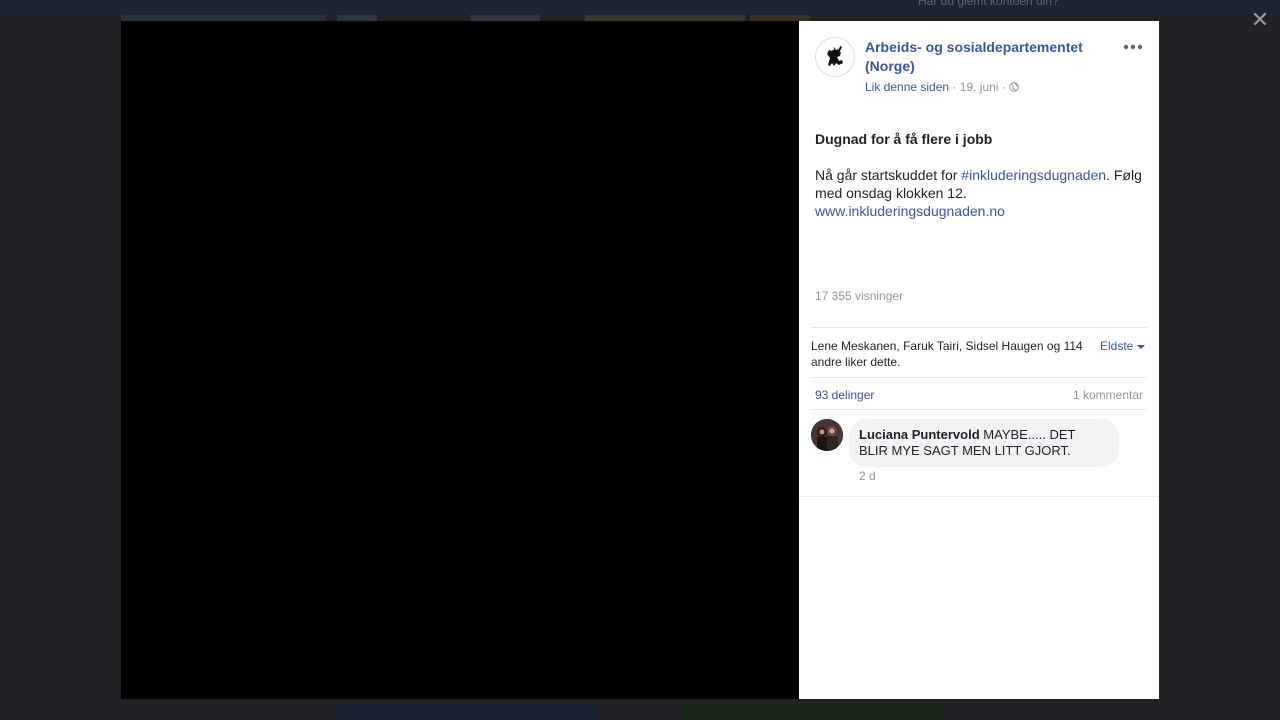 Image resolution: width=1280 pixels, height=720 pixels. Describe the element at coordinates (1141, 347) in the screenshot. I see `chevron-down-icon` at that location.